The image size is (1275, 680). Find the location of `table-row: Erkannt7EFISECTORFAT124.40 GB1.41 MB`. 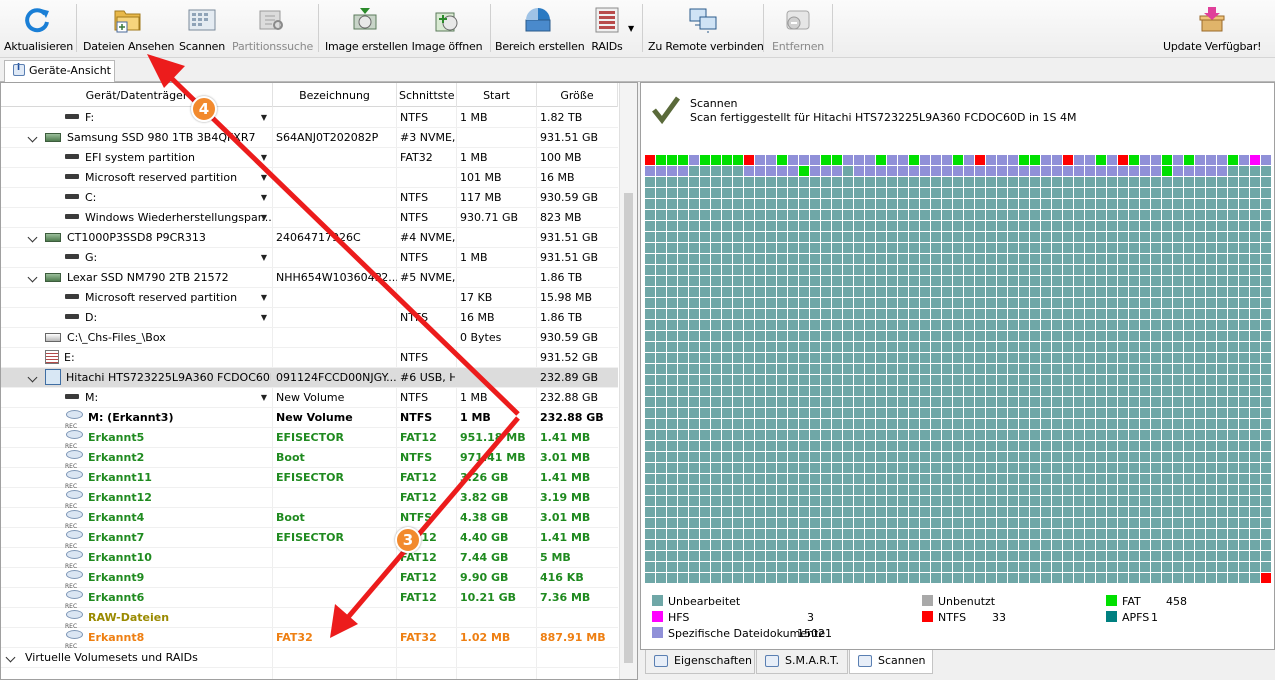

table-row: Erkannt7EFISECTORFAT124.40 GB1.41 MB is located at coordinates (309, 538).